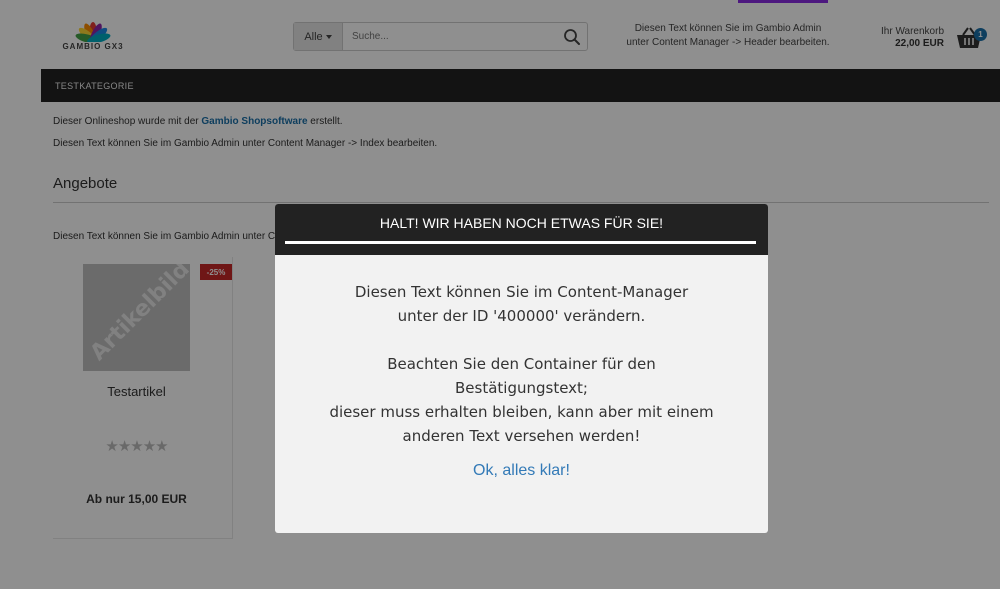 The image size is (1000, 589). What do you see at coordinates (521, 340) in the screenshot?
I see `modal-spacer` at bounding box center [521, 340].